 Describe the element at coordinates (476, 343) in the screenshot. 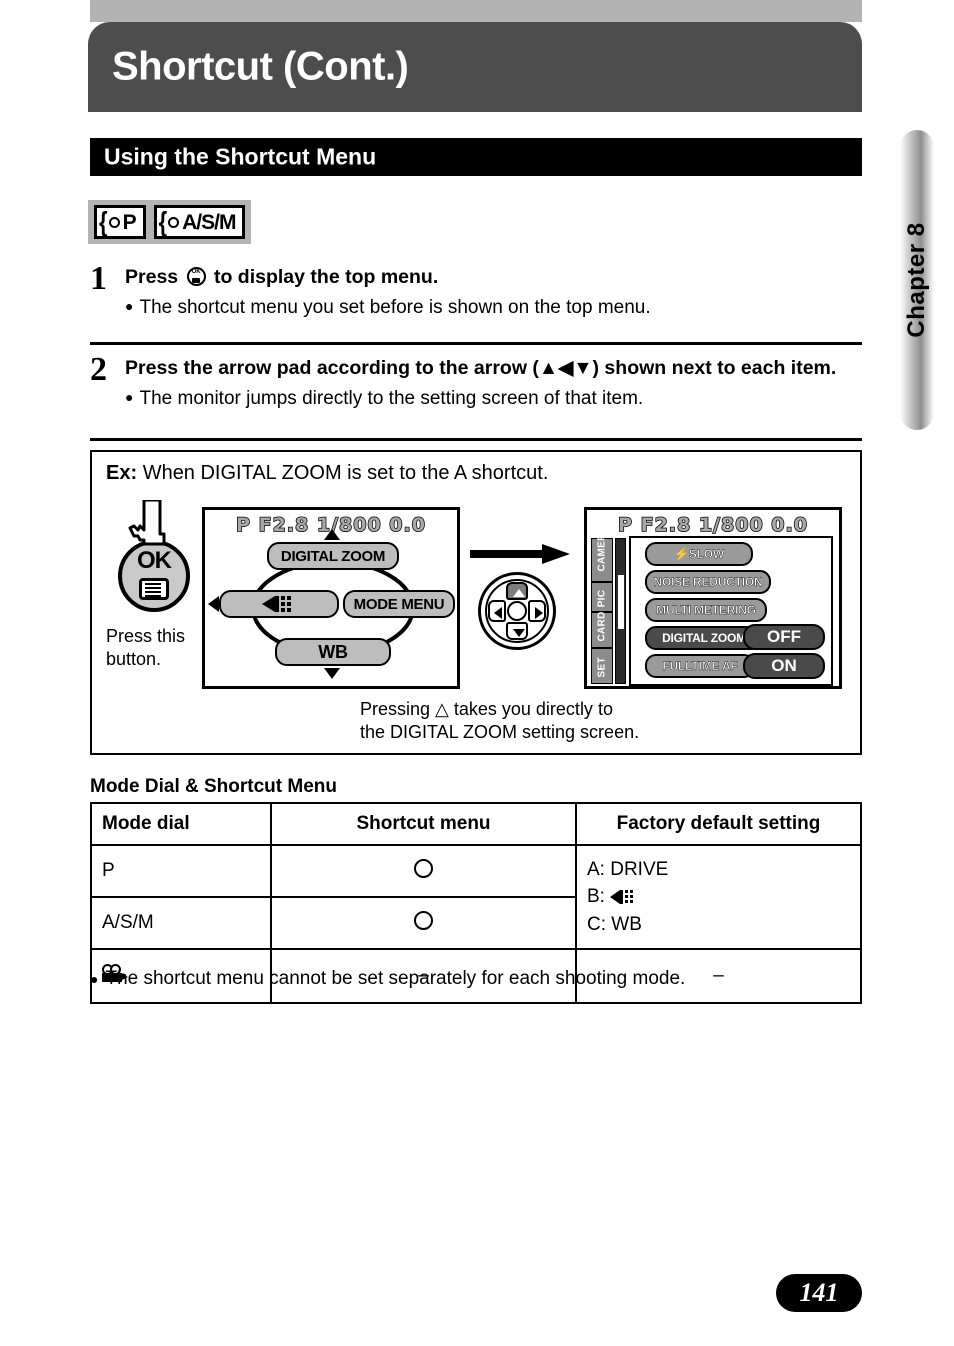

I see `step-divider-rule` at that location.